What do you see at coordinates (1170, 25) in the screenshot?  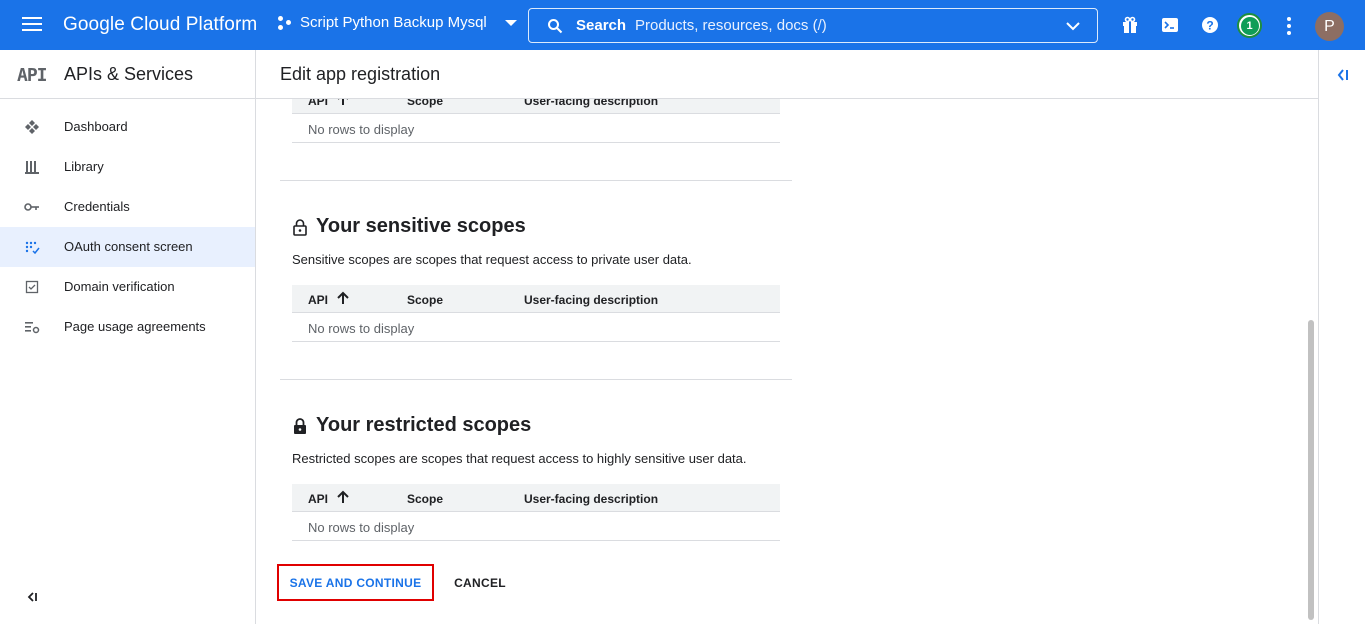 I see `cloud-shell-icon` at bounding box center [1170, 25].